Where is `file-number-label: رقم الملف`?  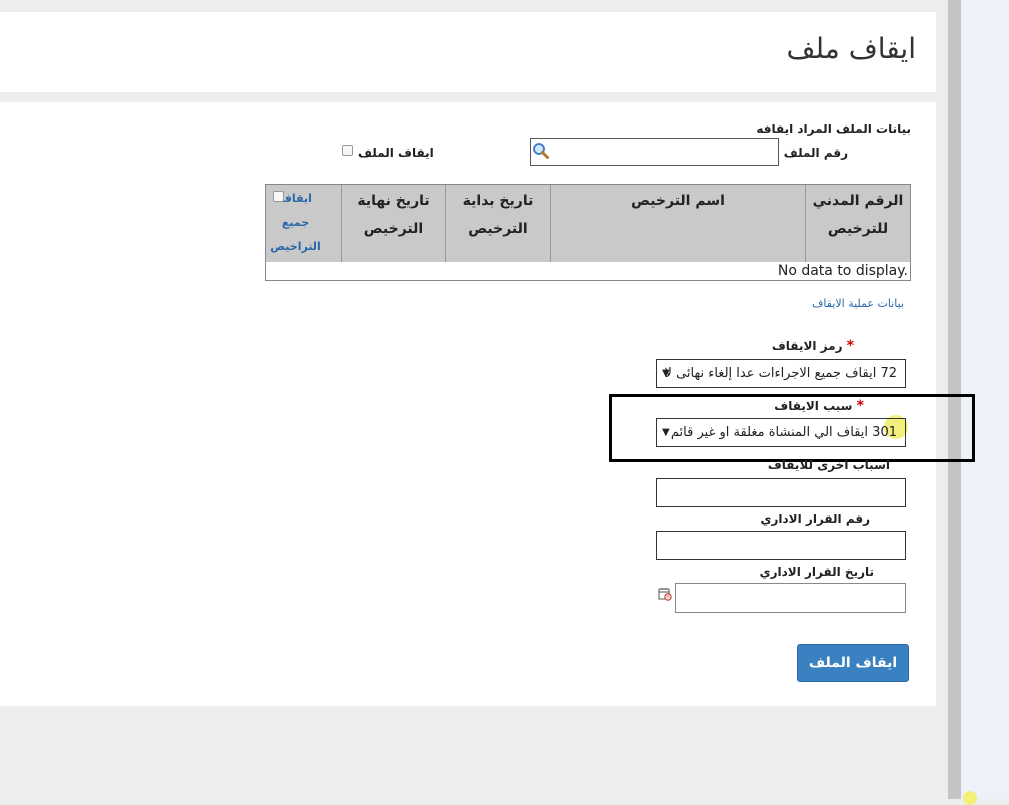 file-number-label: رقم الملف is located at coordinates (815, 153).